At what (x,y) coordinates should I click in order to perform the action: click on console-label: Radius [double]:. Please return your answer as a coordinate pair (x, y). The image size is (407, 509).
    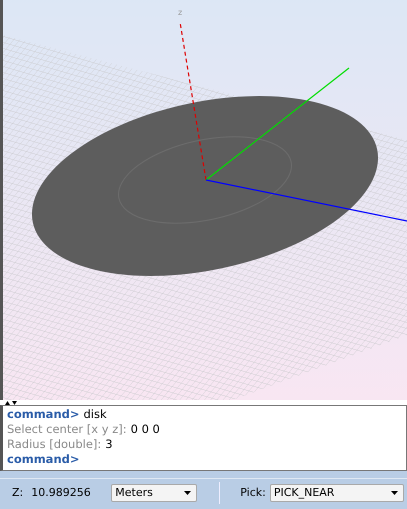
    Looking at the image, I should click on (54, 444).